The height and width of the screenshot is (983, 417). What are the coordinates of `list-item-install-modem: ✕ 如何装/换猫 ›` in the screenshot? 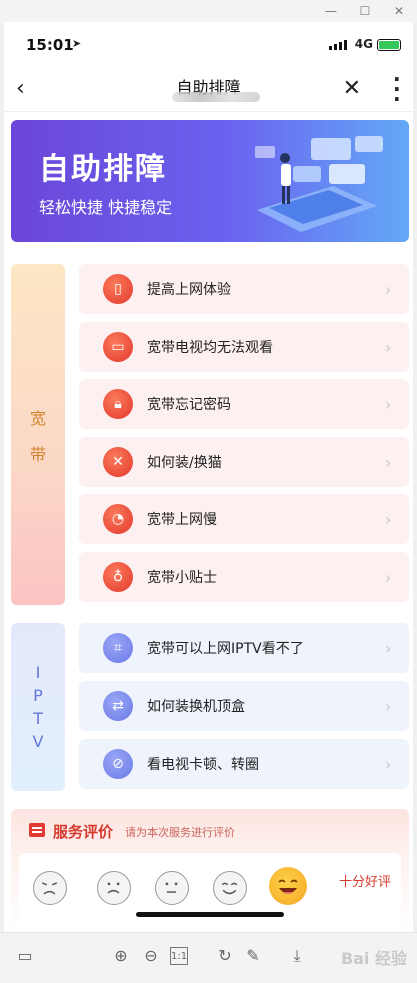 It's located at (244, 462).